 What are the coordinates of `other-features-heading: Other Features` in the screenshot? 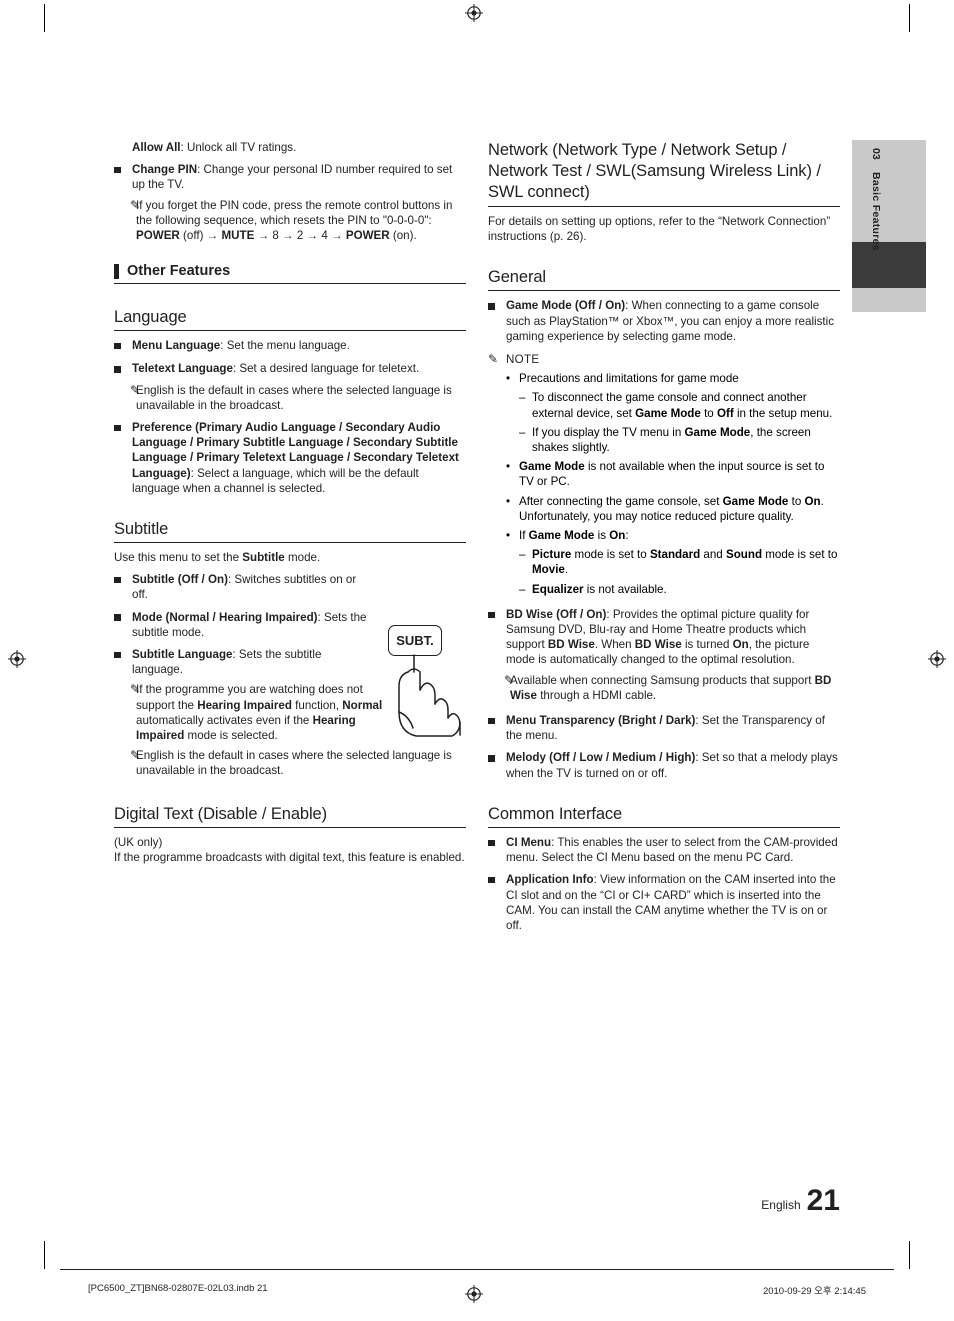 It's located at (290, 274).